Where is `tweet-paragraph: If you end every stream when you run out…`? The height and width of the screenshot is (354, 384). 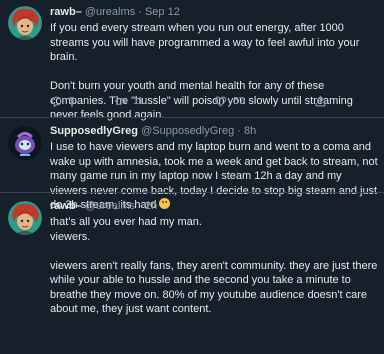 tweet-paragraph: If you end every stream when you run out… is located at coordinates (205, 42).